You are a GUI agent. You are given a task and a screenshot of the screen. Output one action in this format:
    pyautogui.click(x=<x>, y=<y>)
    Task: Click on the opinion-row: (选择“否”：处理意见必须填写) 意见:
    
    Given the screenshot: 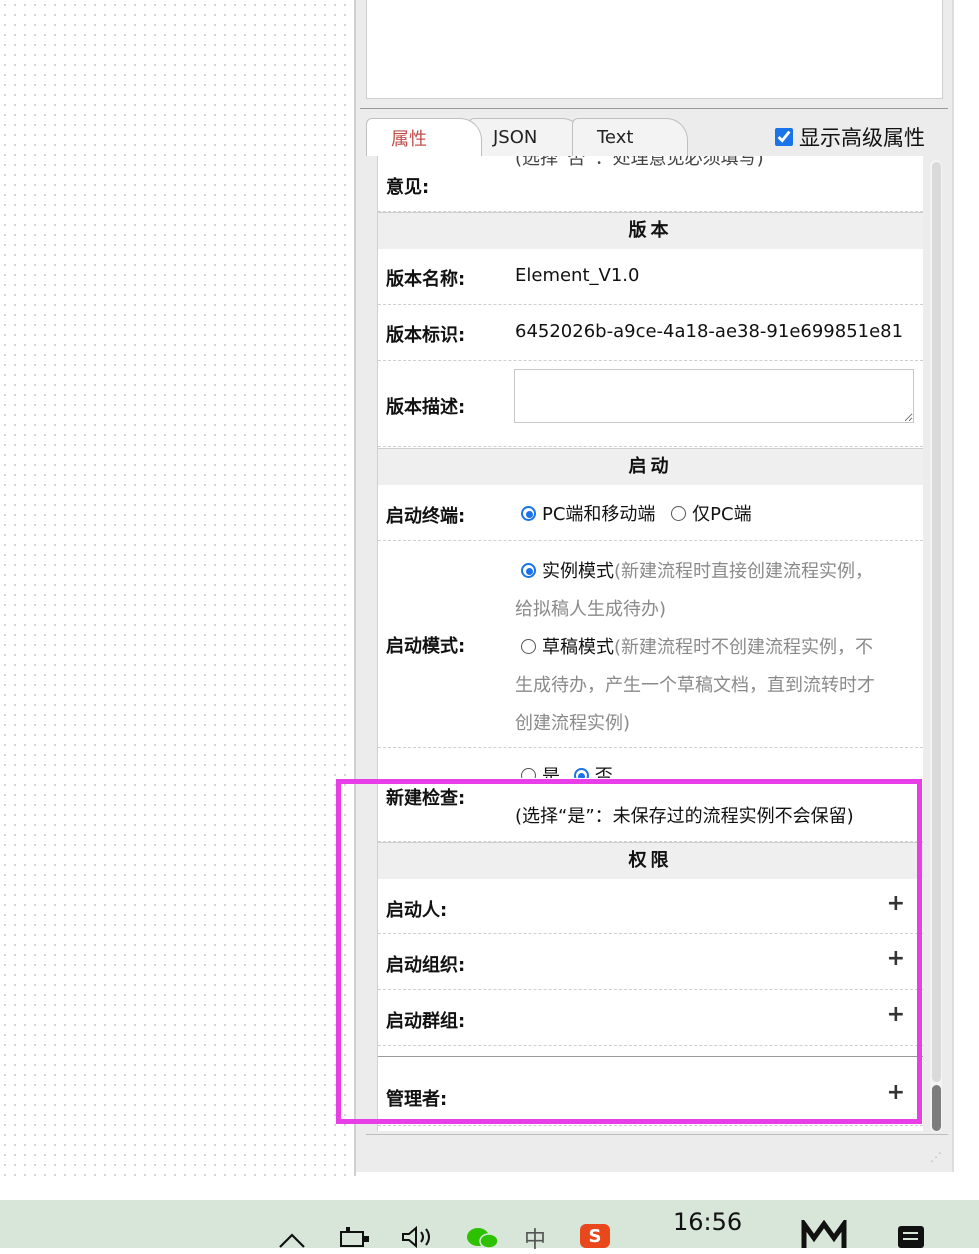 What is the action you would take?
    pyautogui.click(x=650, y=184)
    